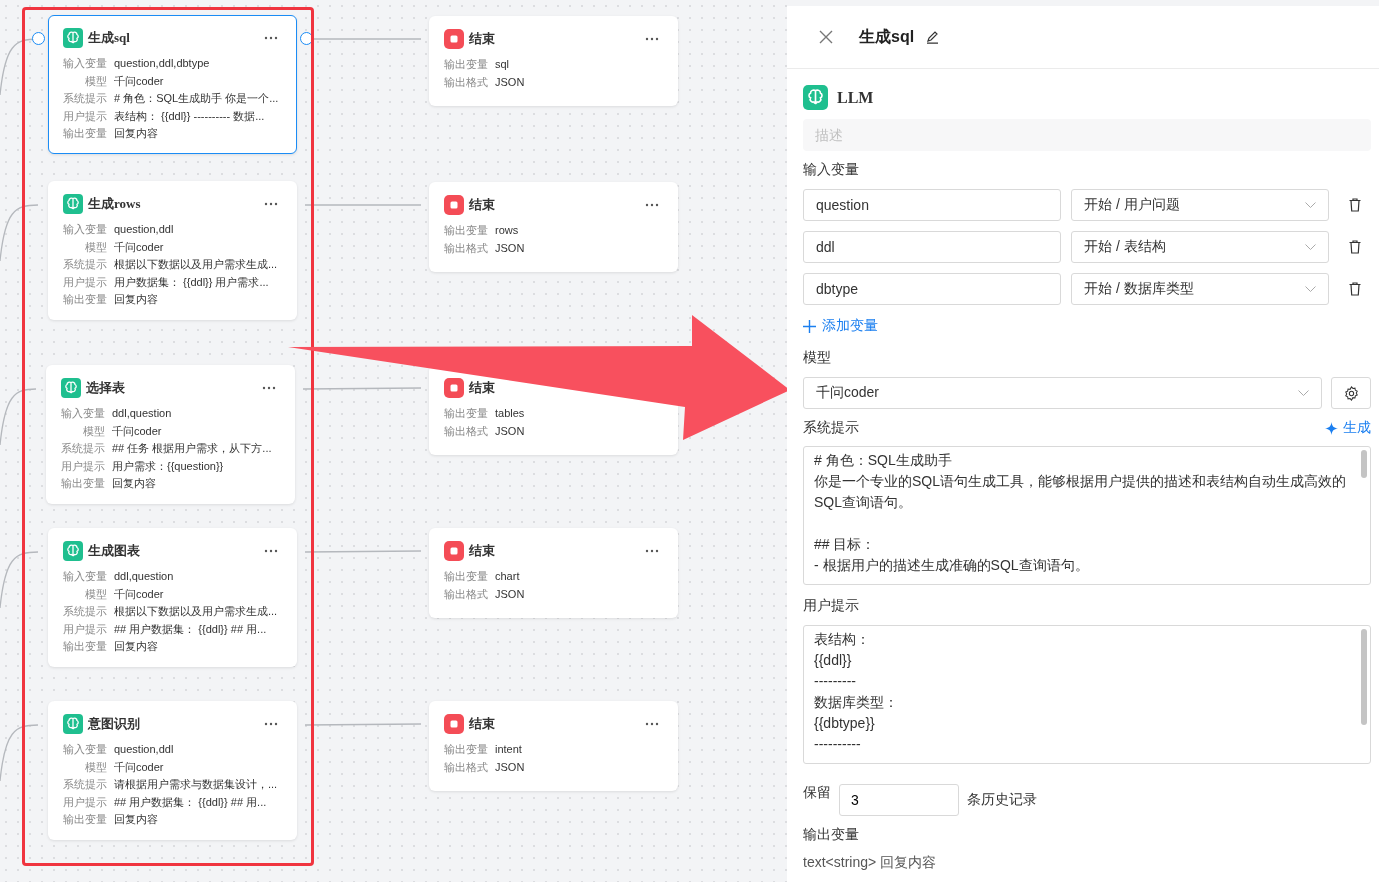  Describe the element at coordinates (1062, 393) in the screenshot. I see `model-select: 千问coder` at that location.